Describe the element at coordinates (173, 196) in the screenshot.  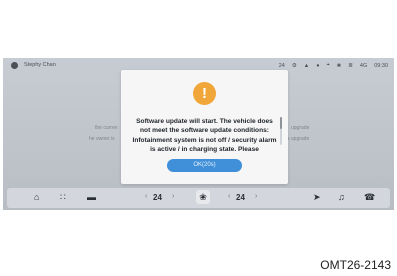
I see `temp-left-increase-chevron: ›` at that location.